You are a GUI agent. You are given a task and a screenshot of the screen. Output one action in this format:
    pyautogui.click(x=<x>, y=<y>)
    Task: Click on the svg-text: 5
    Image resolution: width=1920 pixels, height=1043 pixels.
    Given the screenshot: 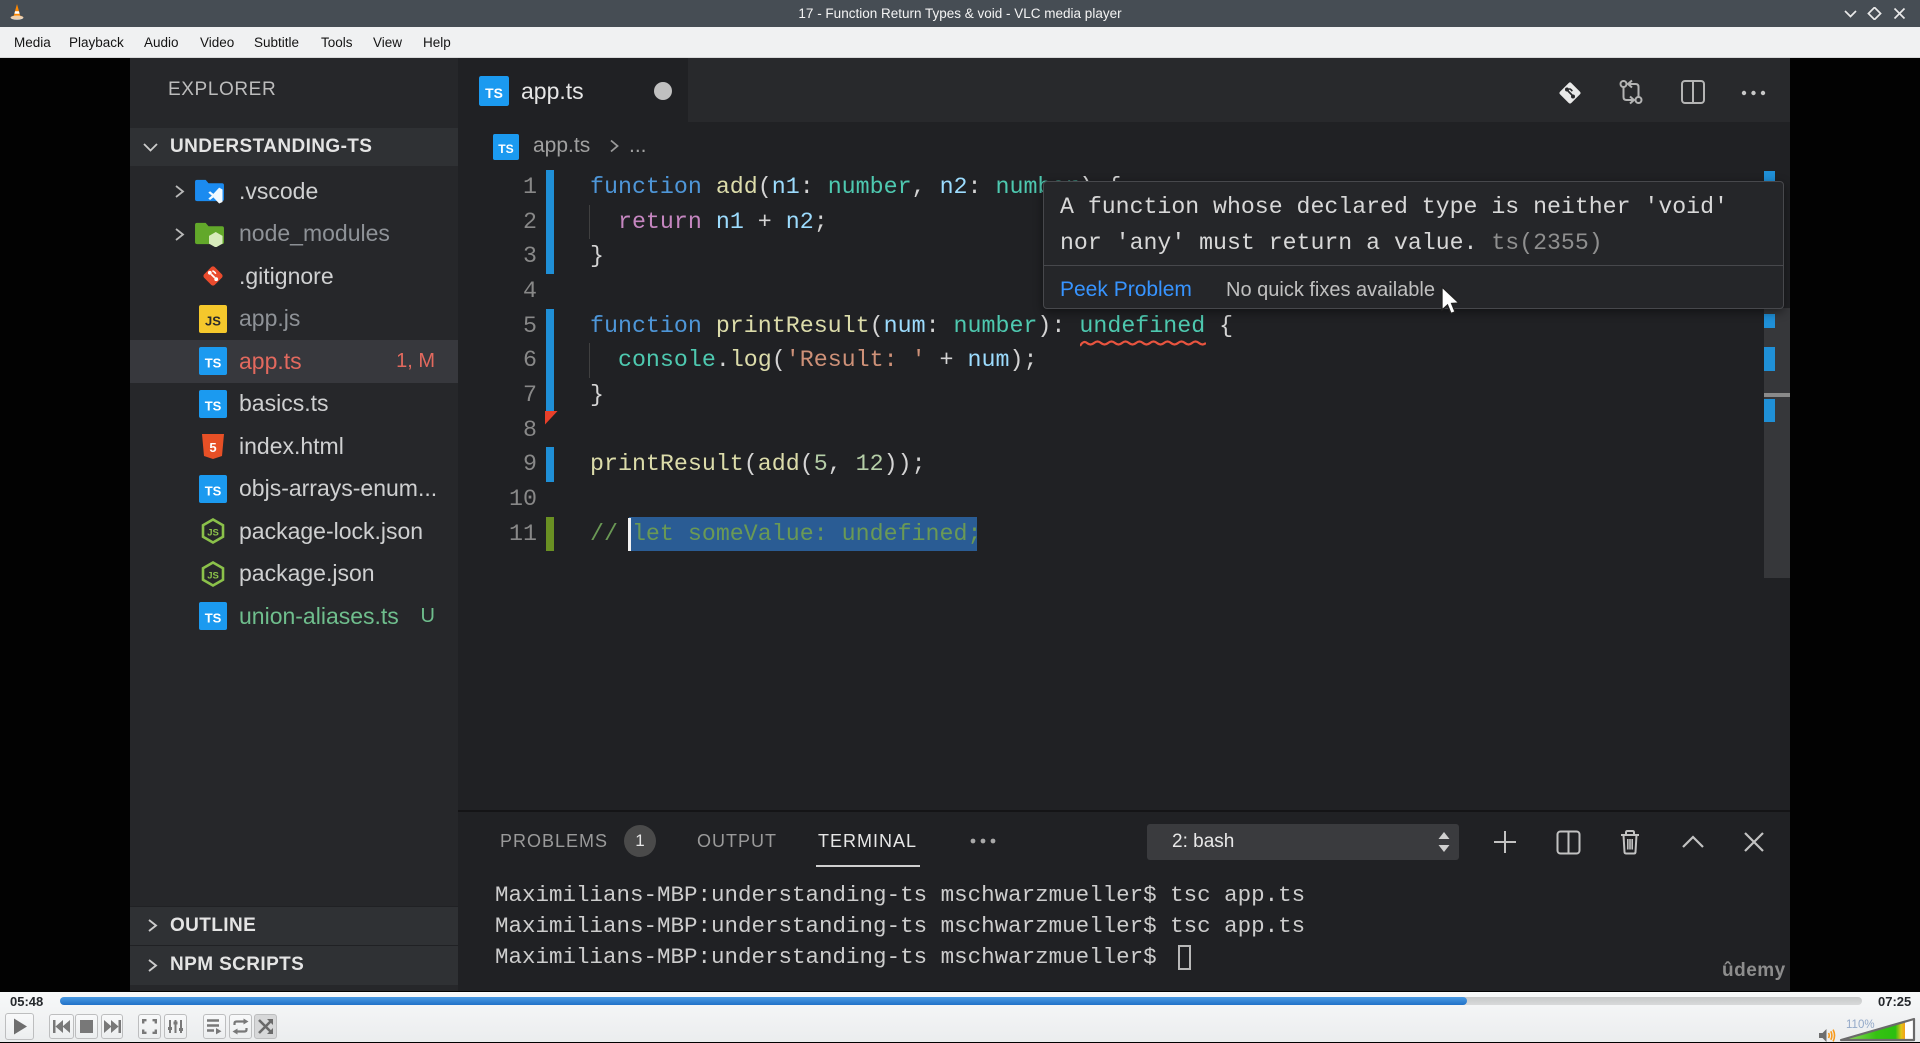 What is the action you would take?
    pyautogui.click(x=212, y=447)
    